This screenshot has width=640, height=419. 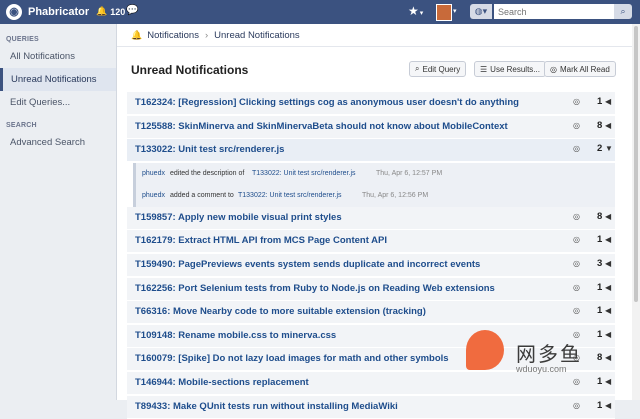 What do you see at coordinates (549, 354) in the screenshot?
I see `watermark-text: 网多鱼` at bounding box center [549, 354].